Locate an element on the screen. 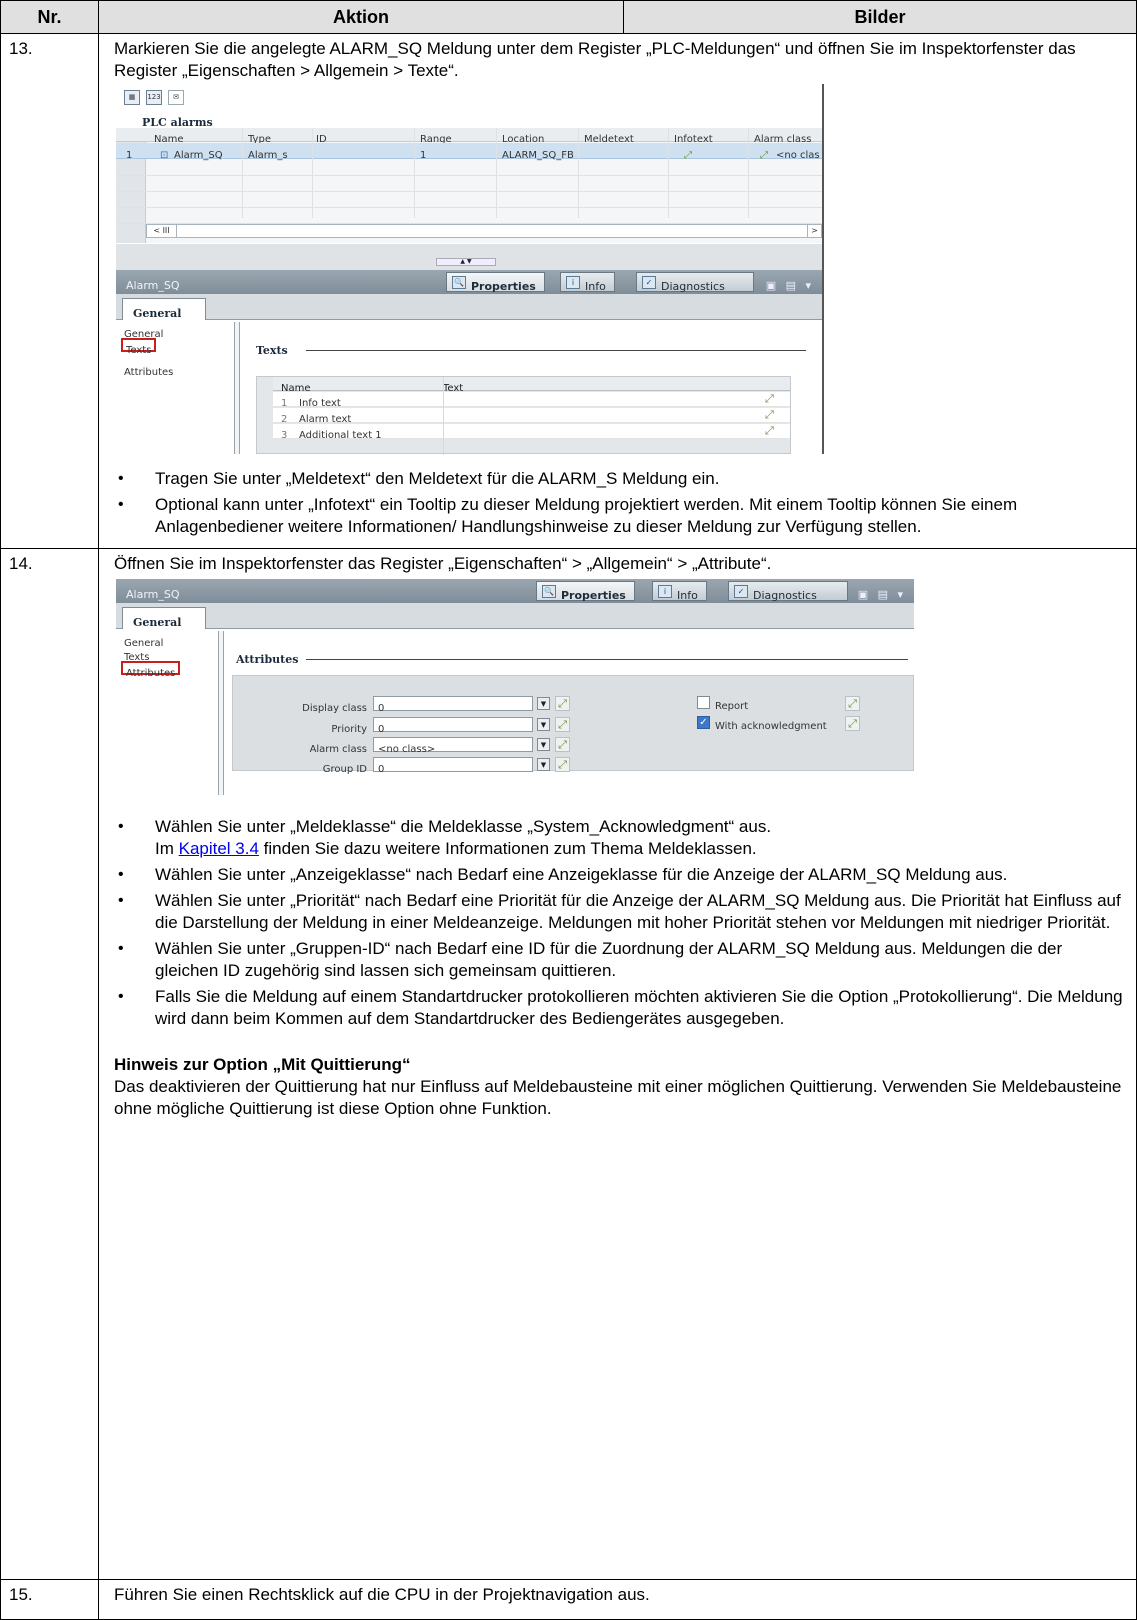 The image size is (1137, 1620). with-acknowledgment-checkbox: ✓ is located at coordinates (703, 722).